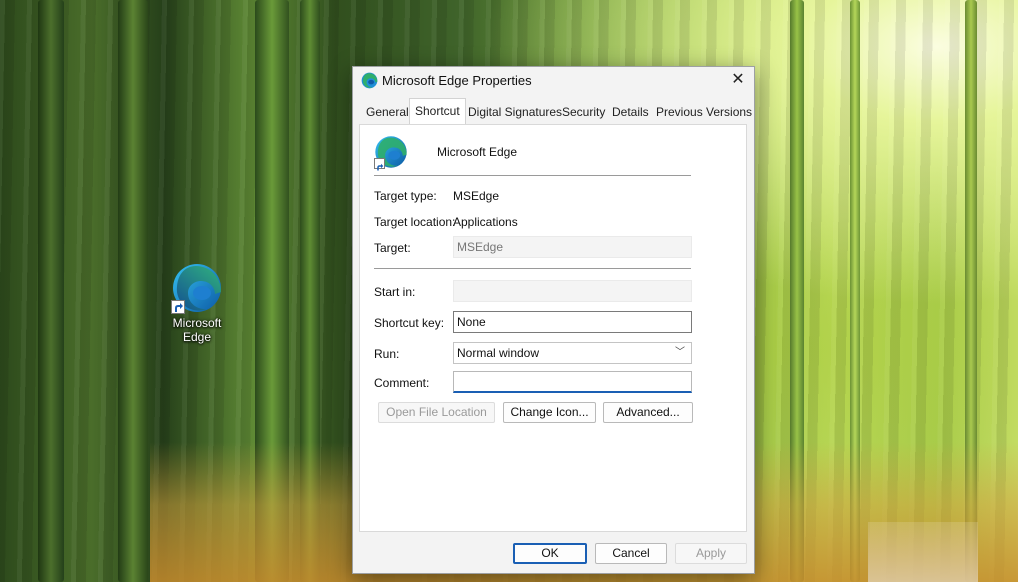  Describe the element at coordinates (572, 322) in the screenshot. I see `shortcut-key-field: None` at that location.